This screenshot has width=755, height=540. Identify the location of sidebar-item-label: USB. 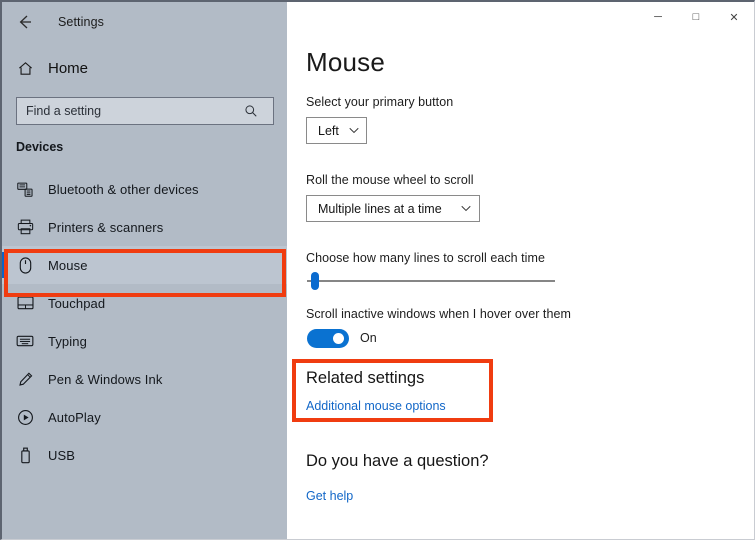
(62, 455).